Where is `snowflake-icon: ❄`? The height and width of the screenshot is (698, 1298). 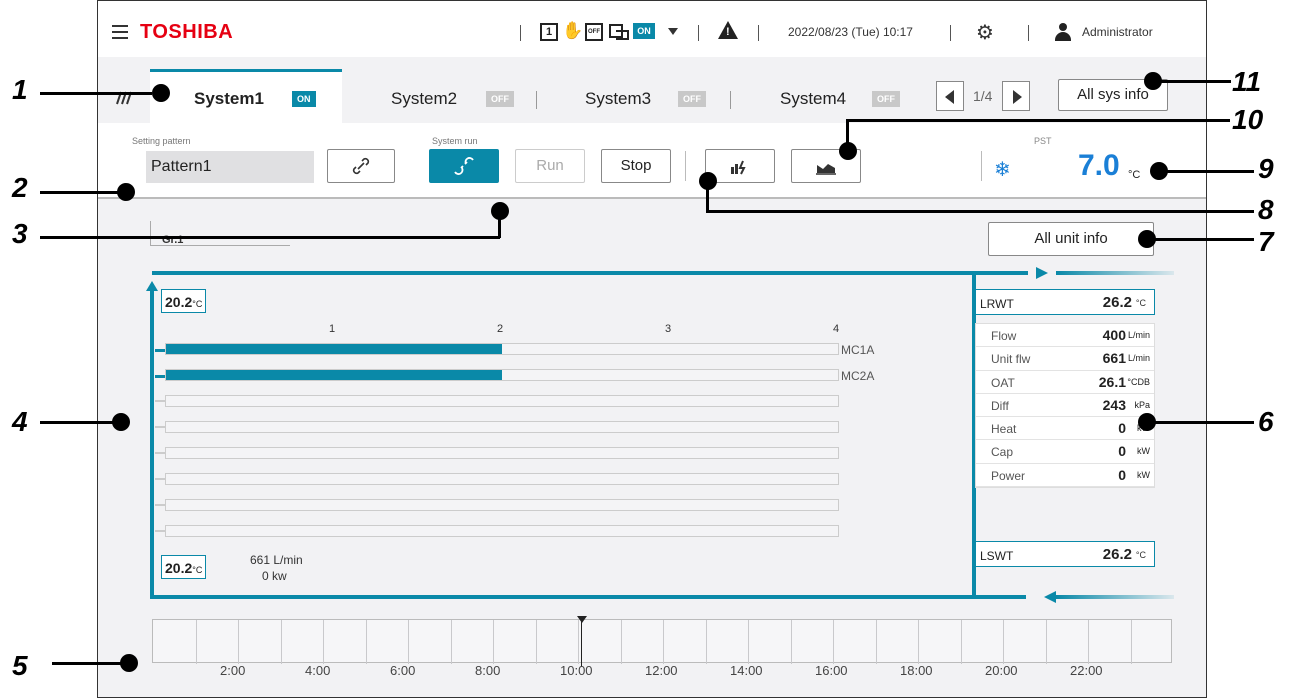 snowflake-icon: ❄ is located at coordinates (1002, 170).